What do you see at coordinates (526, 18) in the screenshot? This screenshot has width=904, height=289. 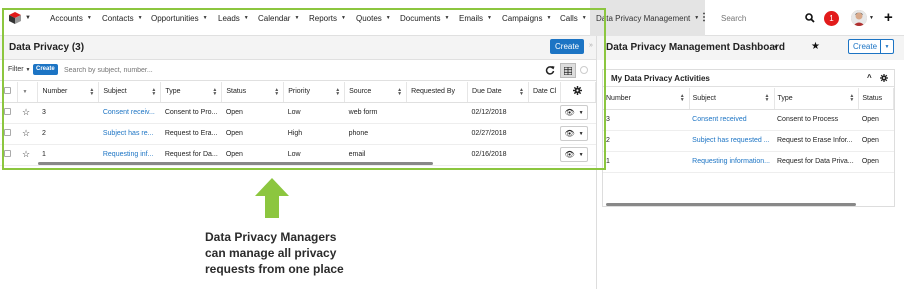 I see `nav-item-campaigns: Campaigns ▼` at bounding box center [526, 18].